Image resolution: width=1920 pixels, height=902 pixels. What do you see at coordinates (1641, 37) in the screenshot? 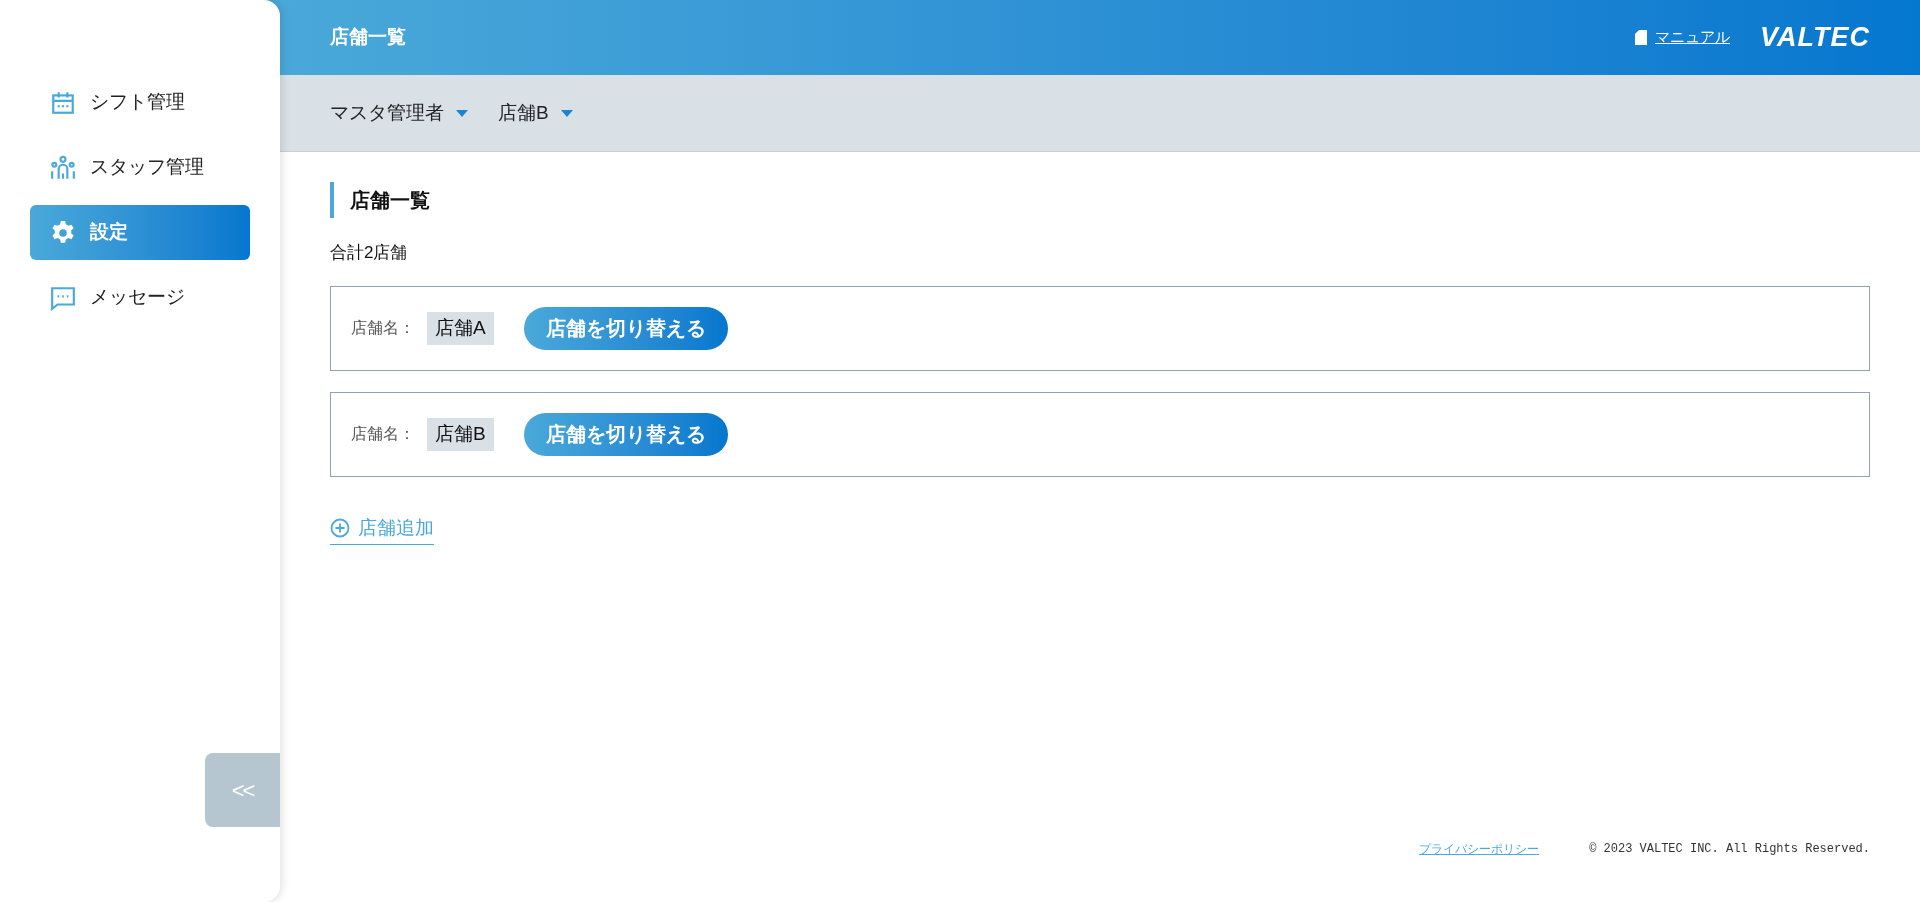
I see `document-icon` at bounding box center [1641, 37].